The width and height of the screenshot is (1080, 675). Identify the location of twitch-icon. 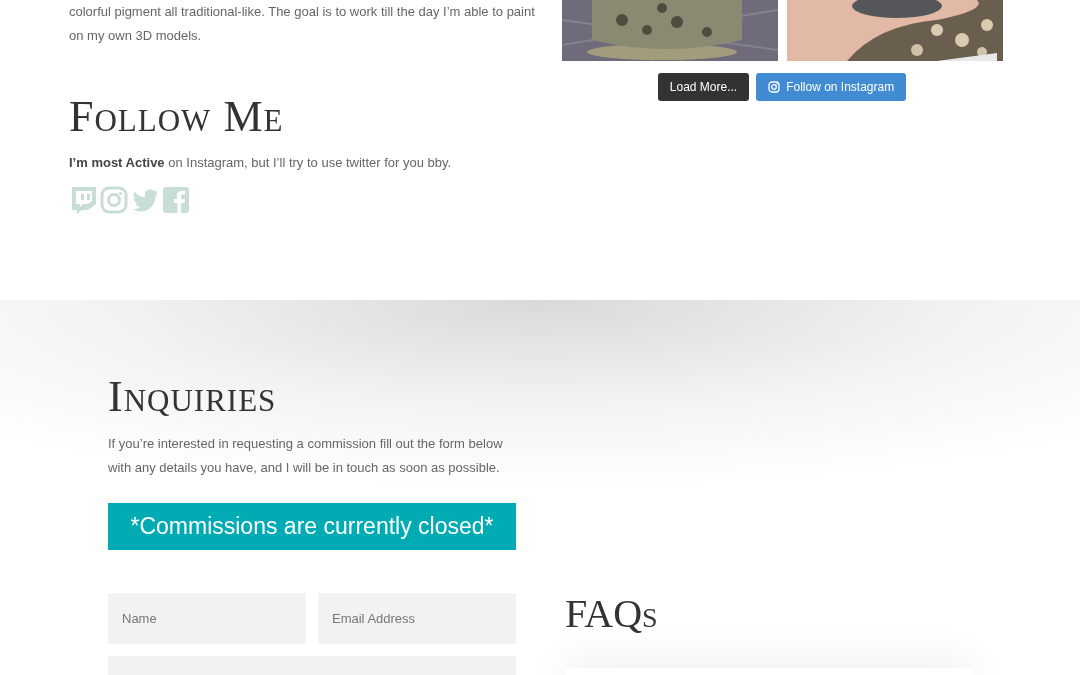
(83, 200).